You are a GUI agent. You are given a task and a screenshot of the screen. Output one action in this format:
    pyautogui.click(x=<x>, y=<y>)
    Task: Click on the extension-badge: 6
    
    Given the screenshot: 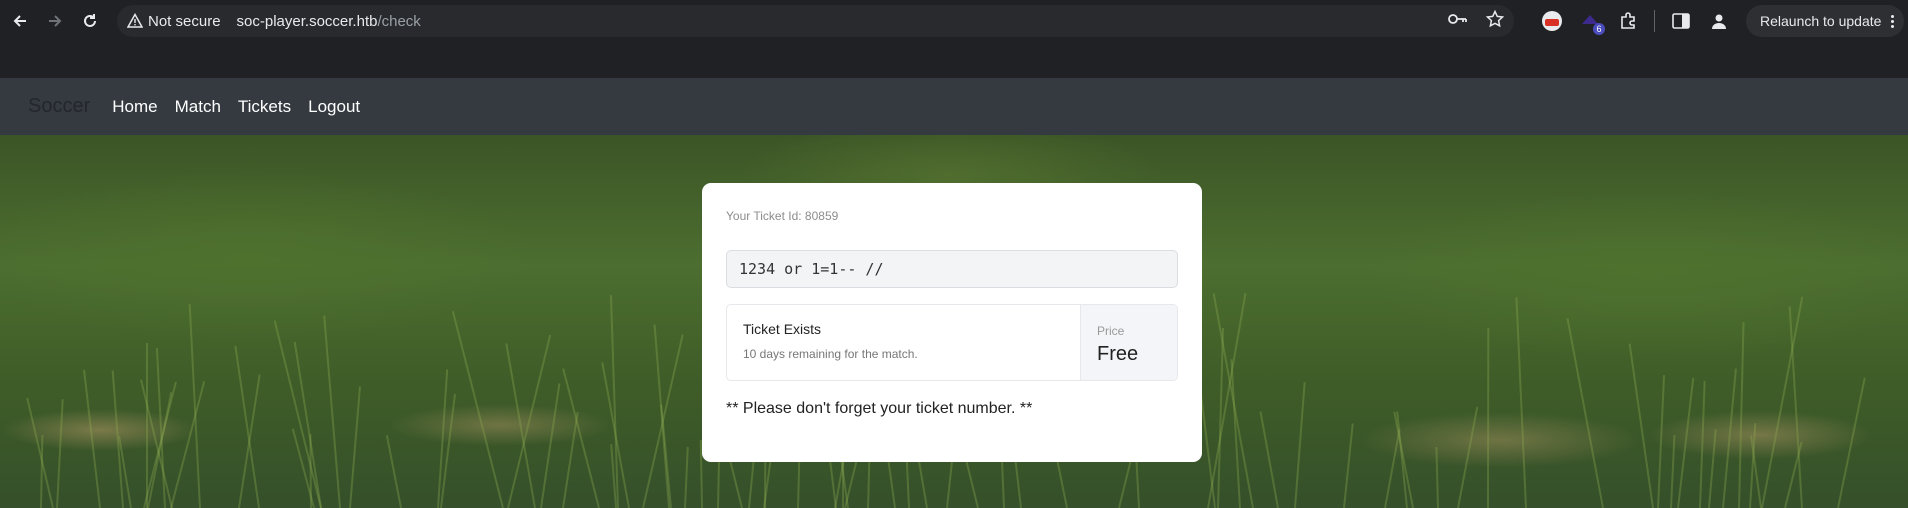 What is the action you would take?
    pyautogui.click(x=1599, y=29)
    